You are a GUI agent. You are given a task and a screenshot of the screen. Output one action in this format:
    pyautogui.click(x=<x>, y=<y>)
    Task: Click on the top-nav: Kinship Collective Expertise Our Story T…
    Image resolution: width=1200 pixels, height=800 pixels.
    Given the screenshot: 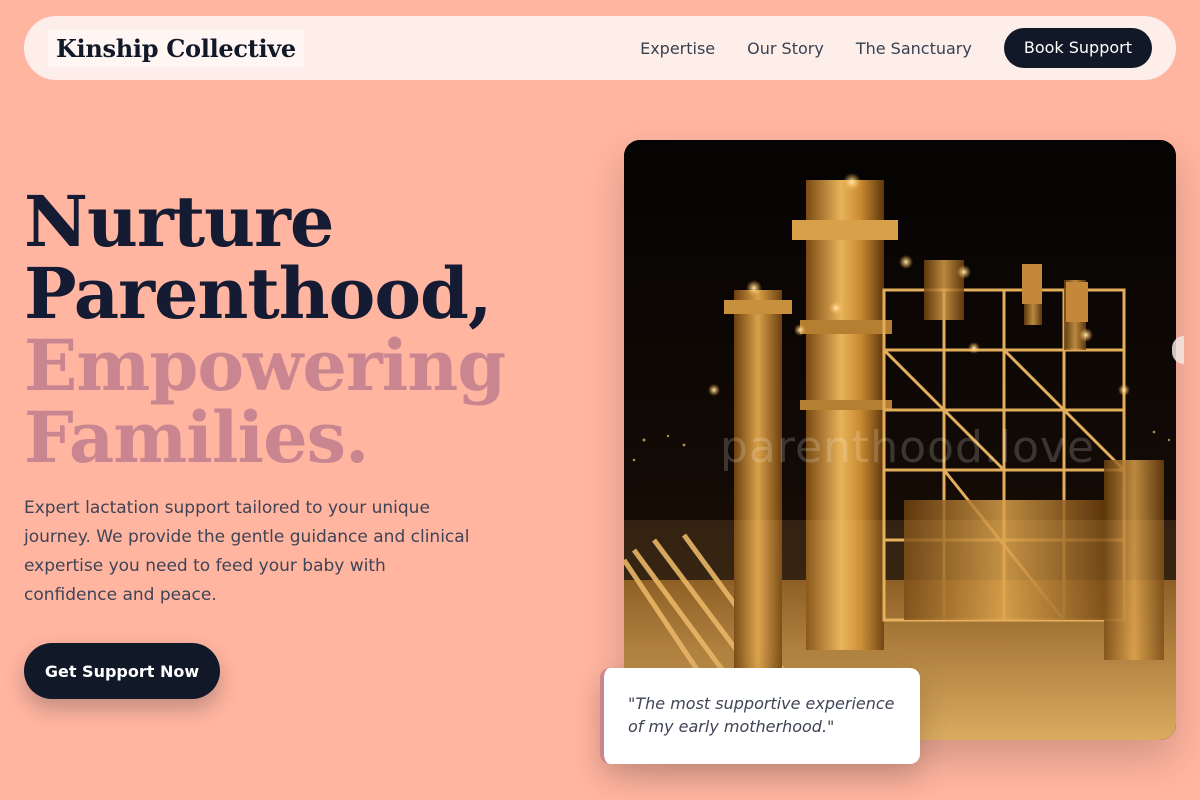 What is the action you would take?
    pyautogui.click(x=600, y=48)
    